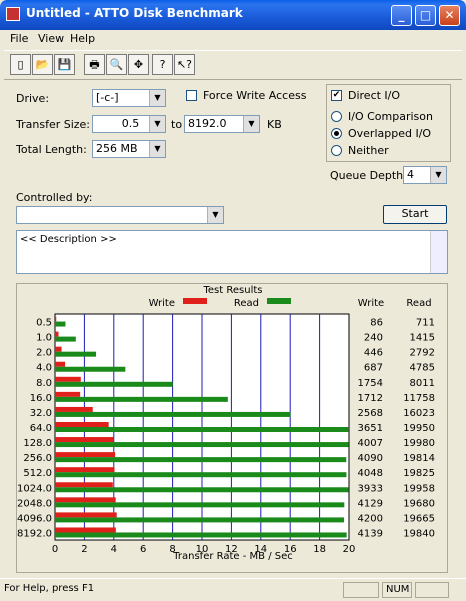 Image resolution: width=466 pixels, height=601 pixels. What do you see at coordinates (336, 150) in the screenshot?
I see `neither-radio` at bounding box center [336, 150].